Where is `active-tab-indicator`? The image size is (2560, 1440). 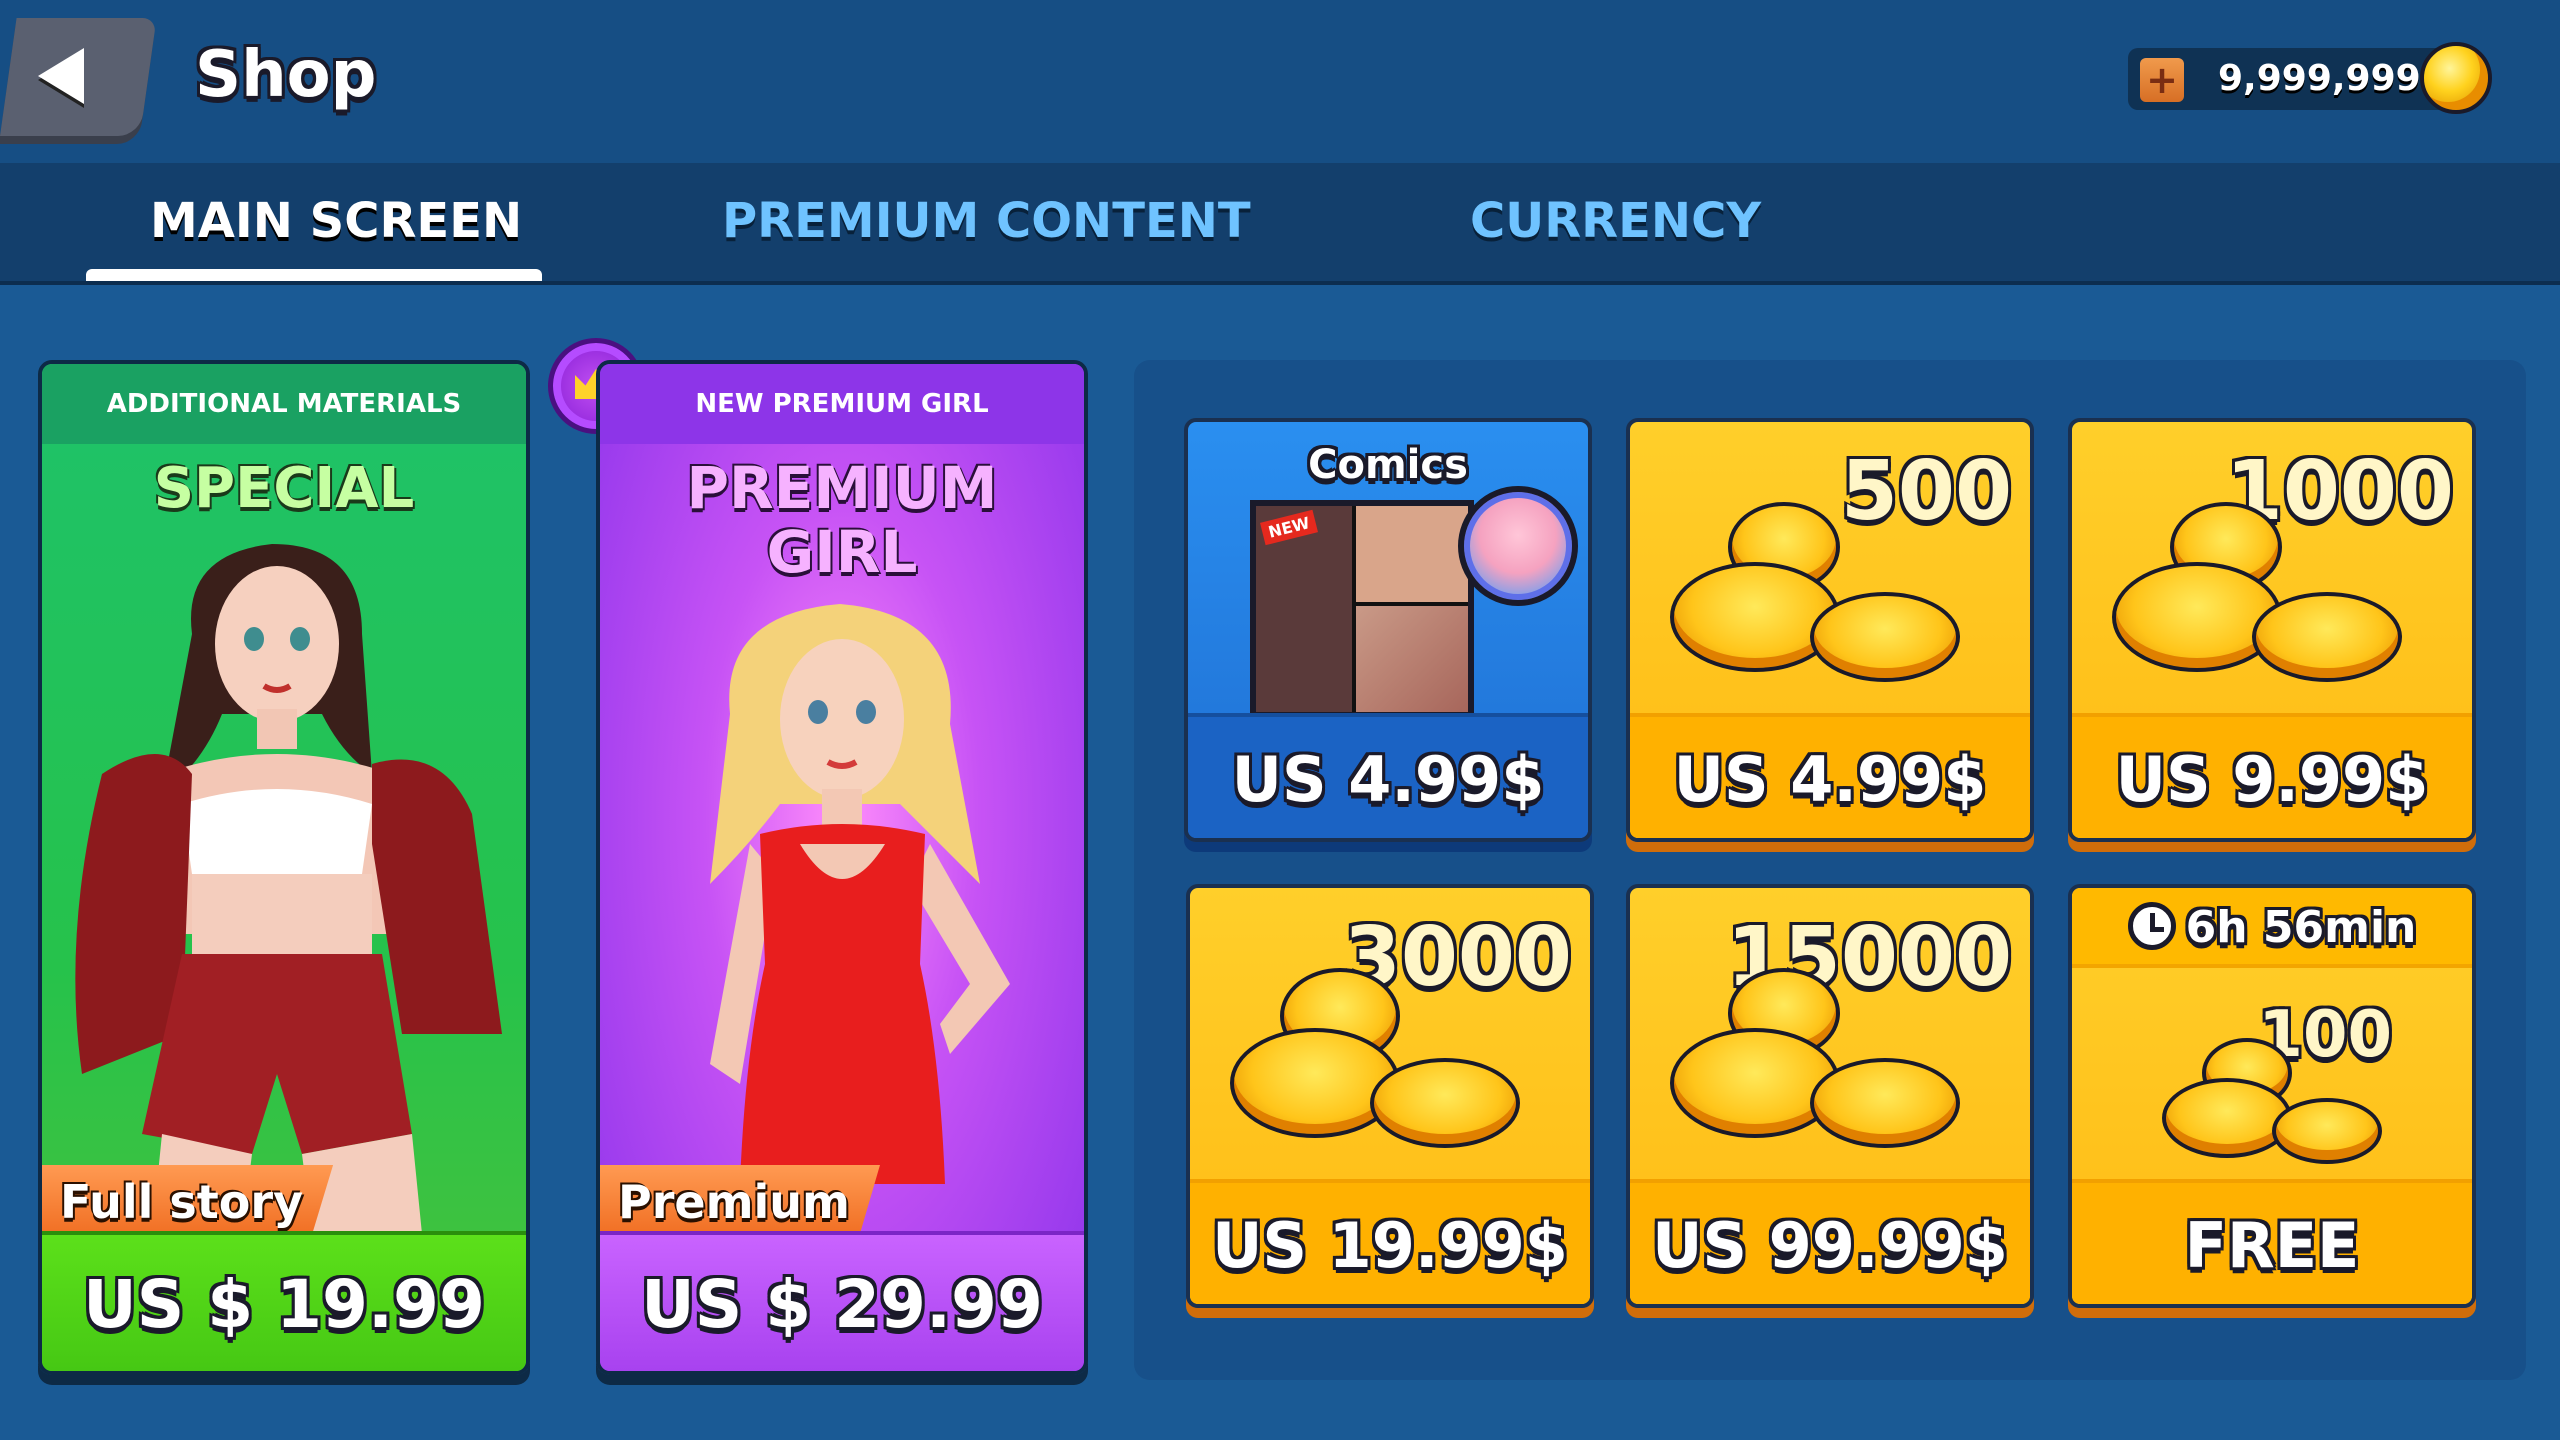 active-tab-indicator is located at coordinates (314, 275).